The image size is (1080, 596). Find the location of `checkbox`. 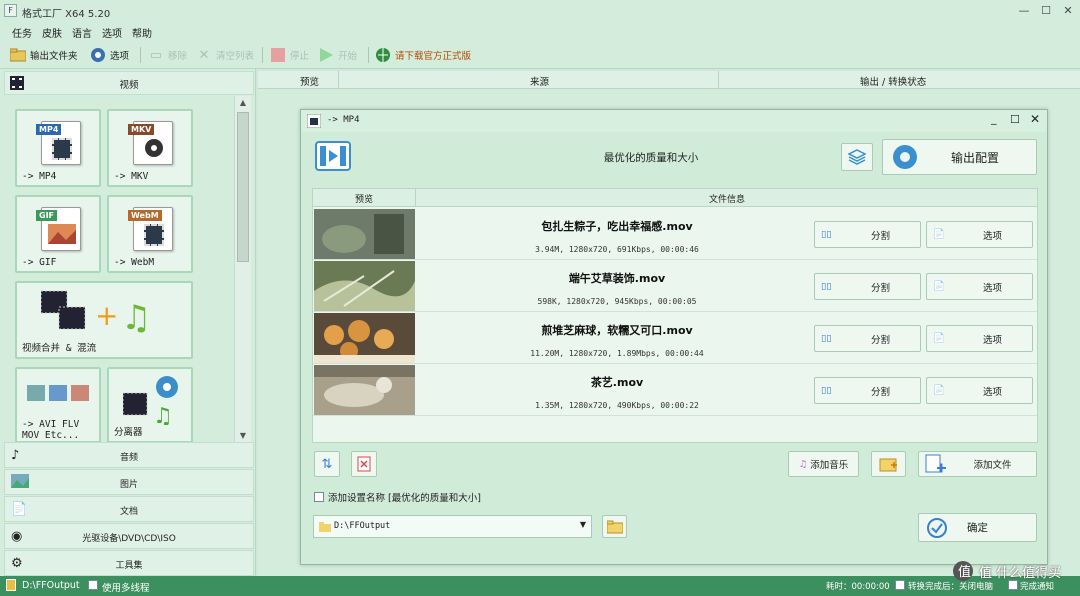

checkbox is located at coordinates (319, 497).